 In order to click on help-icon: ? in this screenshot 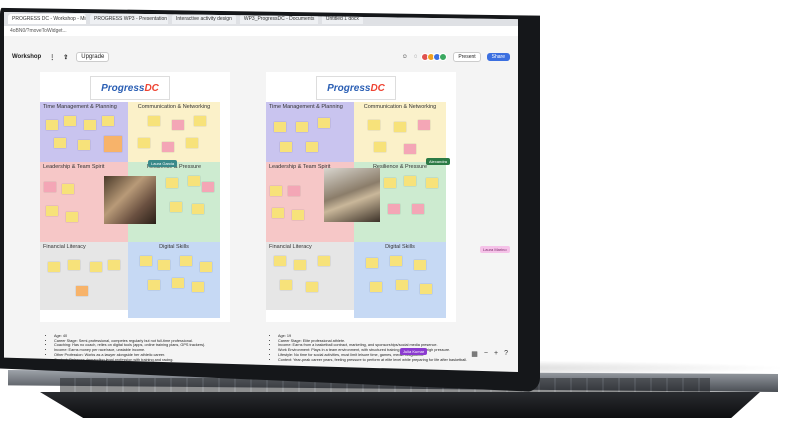, I will do `click(506, 354)`.